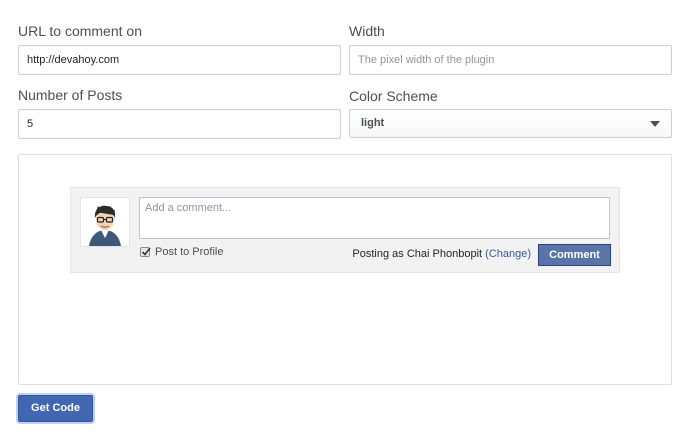 The width and height of the screenshot is (691, 441). I want to click on url-input: http://devahoy.com, so click(179, 60).